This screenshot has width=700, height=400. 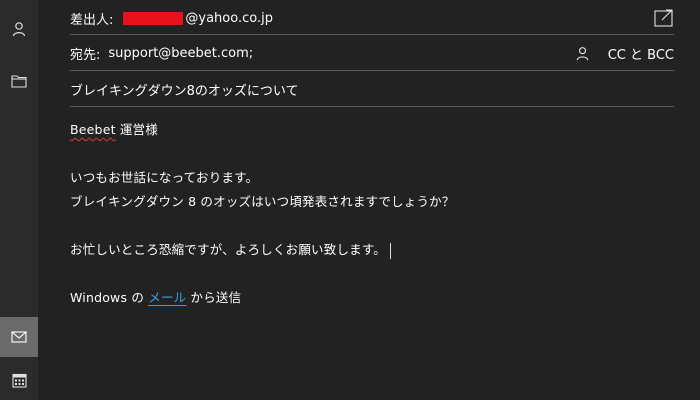 I want to click on subject-text: ブレイキングダウン8のオッズについて, so click(x=184, y=91).